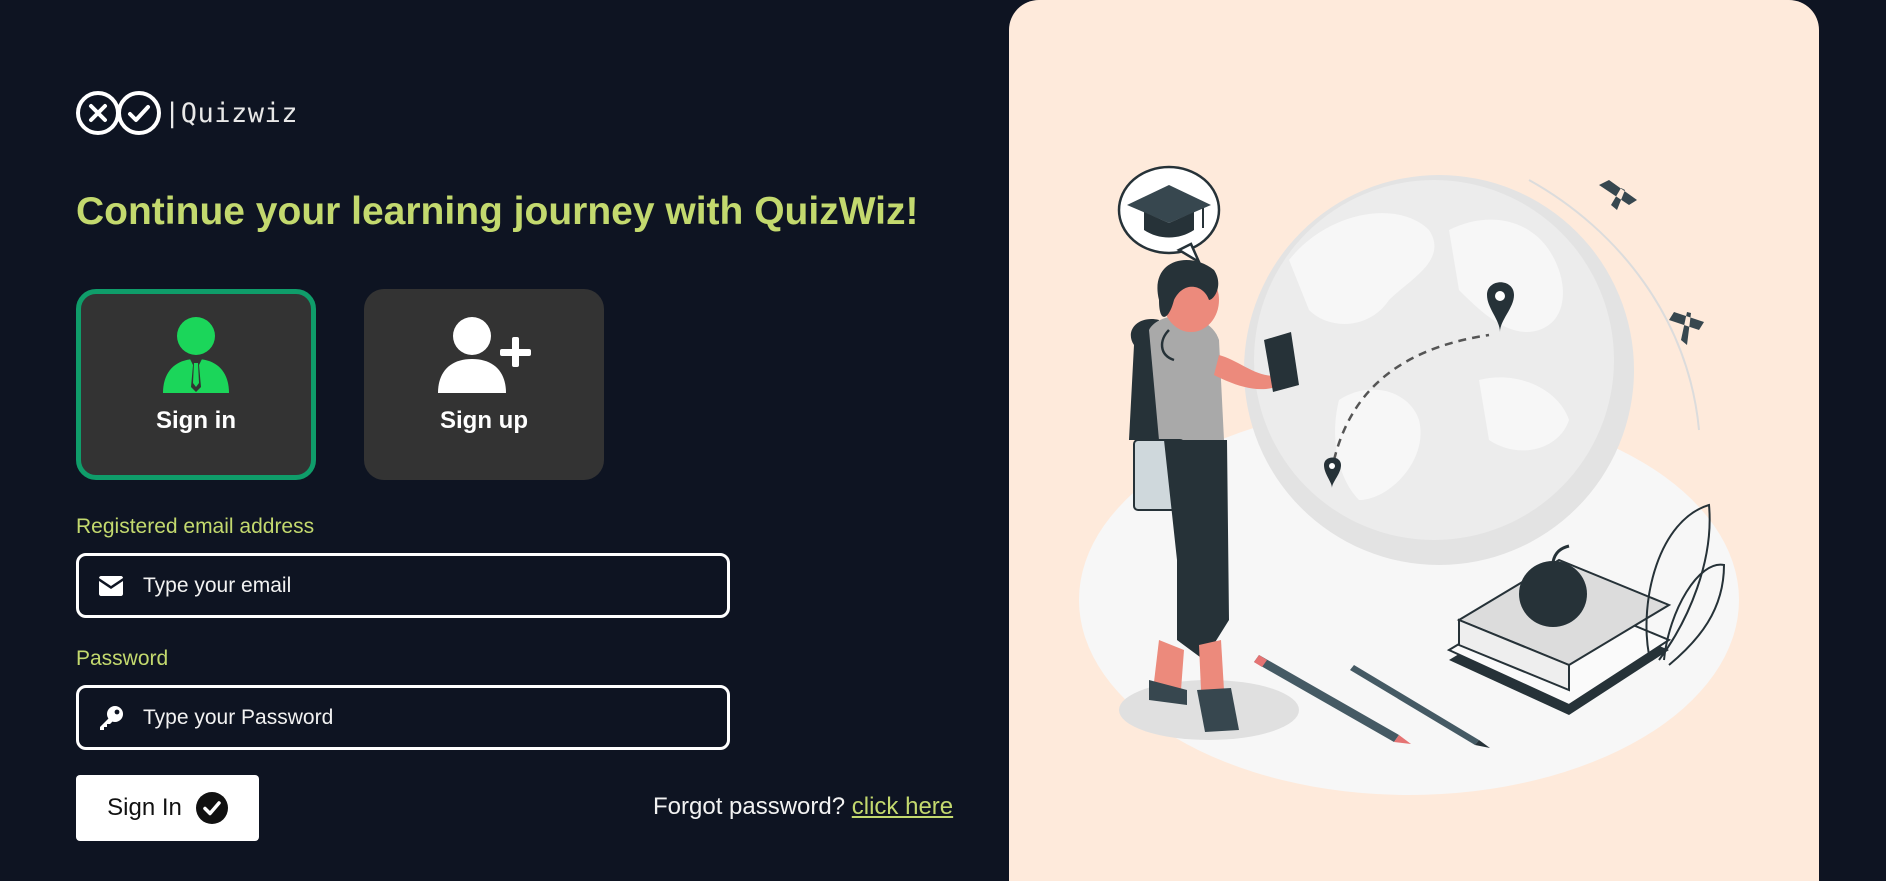  I want to click on password-label: Password, so click(122, 658).